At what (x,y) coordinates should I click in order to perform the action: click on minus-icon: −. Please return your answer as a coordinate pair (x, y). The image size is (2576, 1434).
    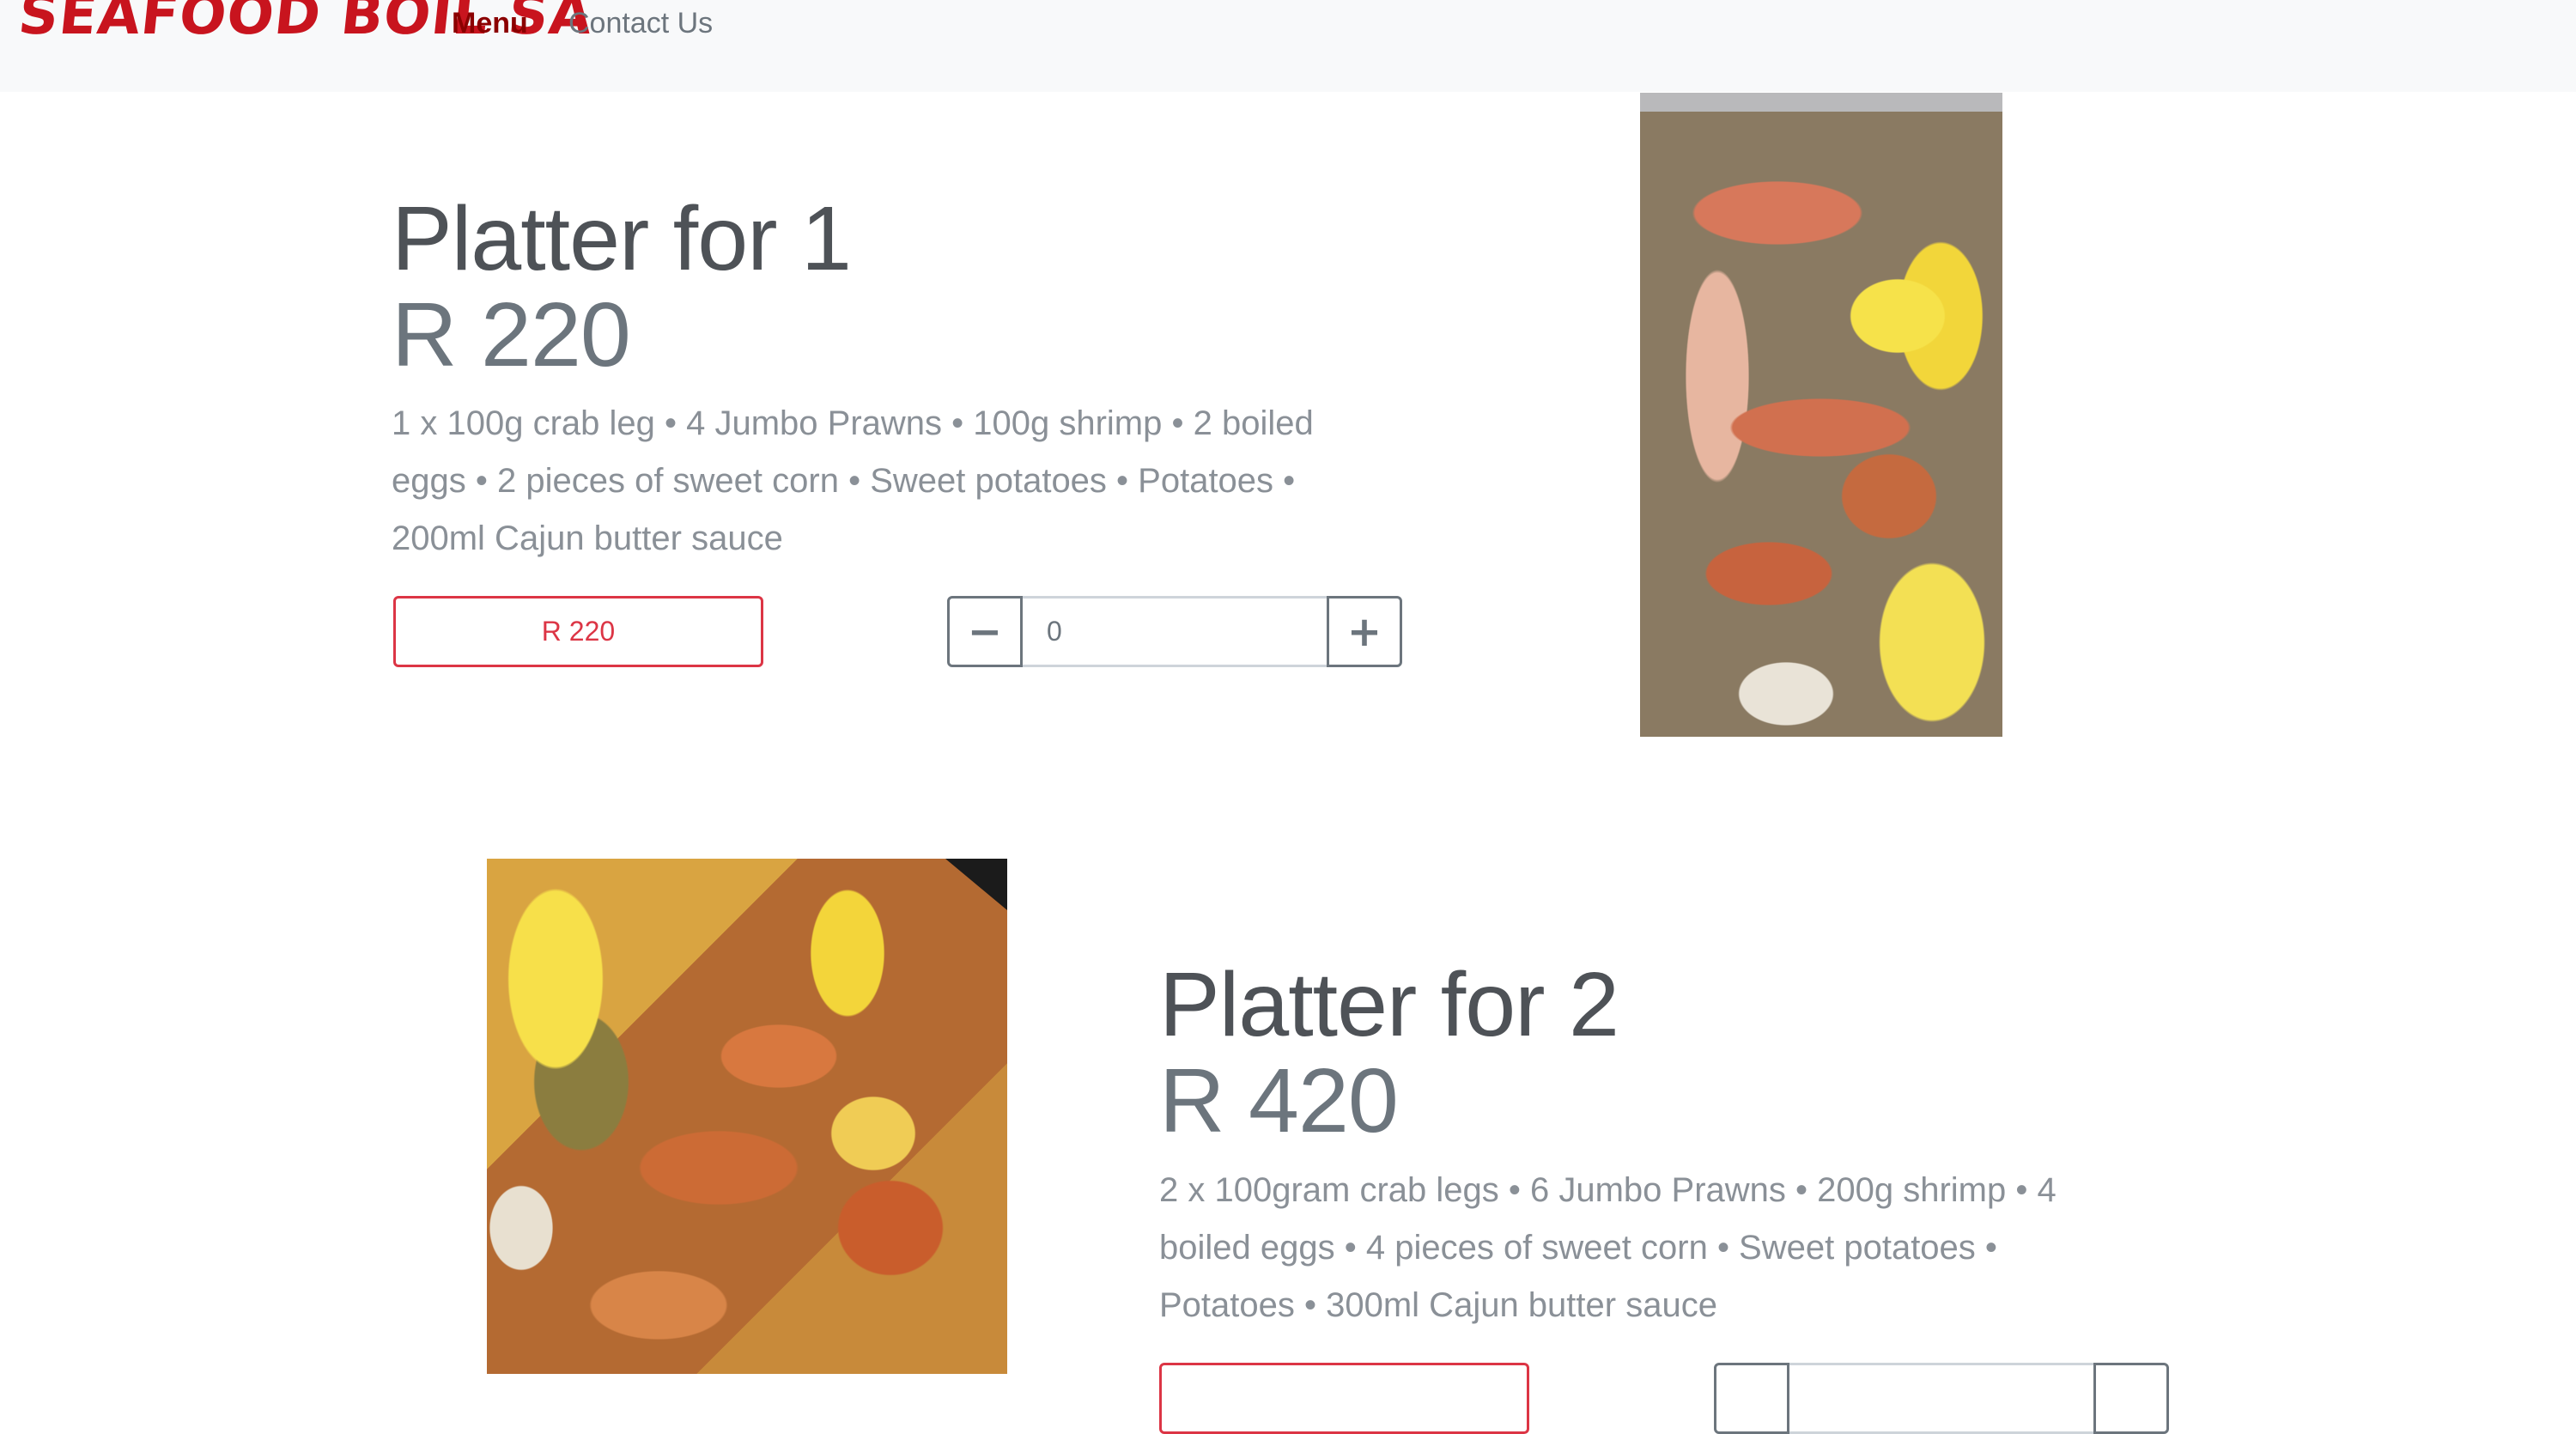
    Looking at the image, I should click on (985, 631).